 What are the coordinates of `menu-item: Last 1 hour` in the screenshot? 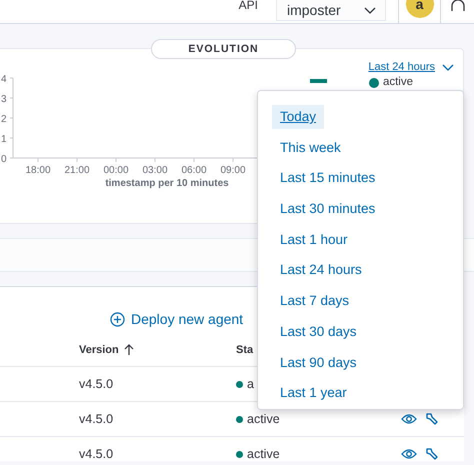 It's located at (314, 240).